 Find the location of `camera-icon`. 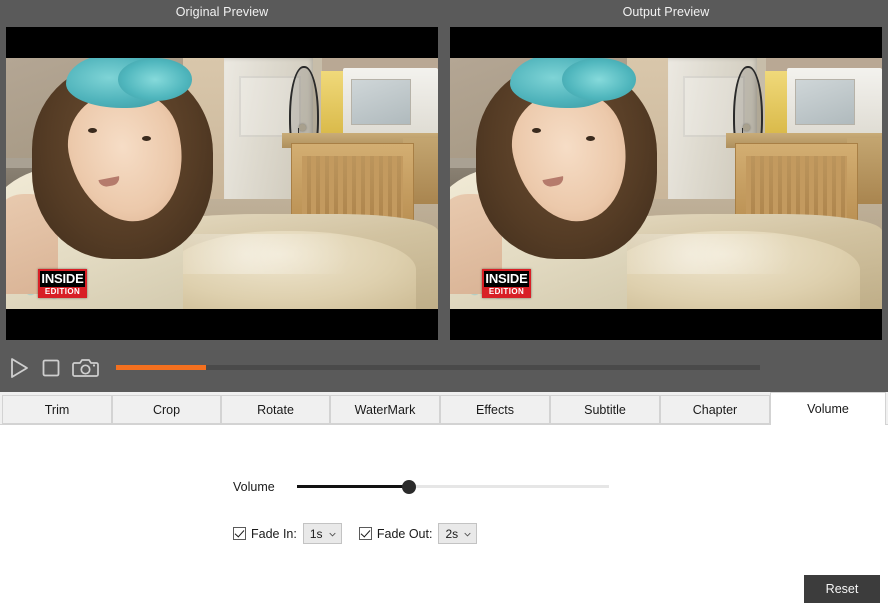

camera-icon is located at coordinates (85, 368).